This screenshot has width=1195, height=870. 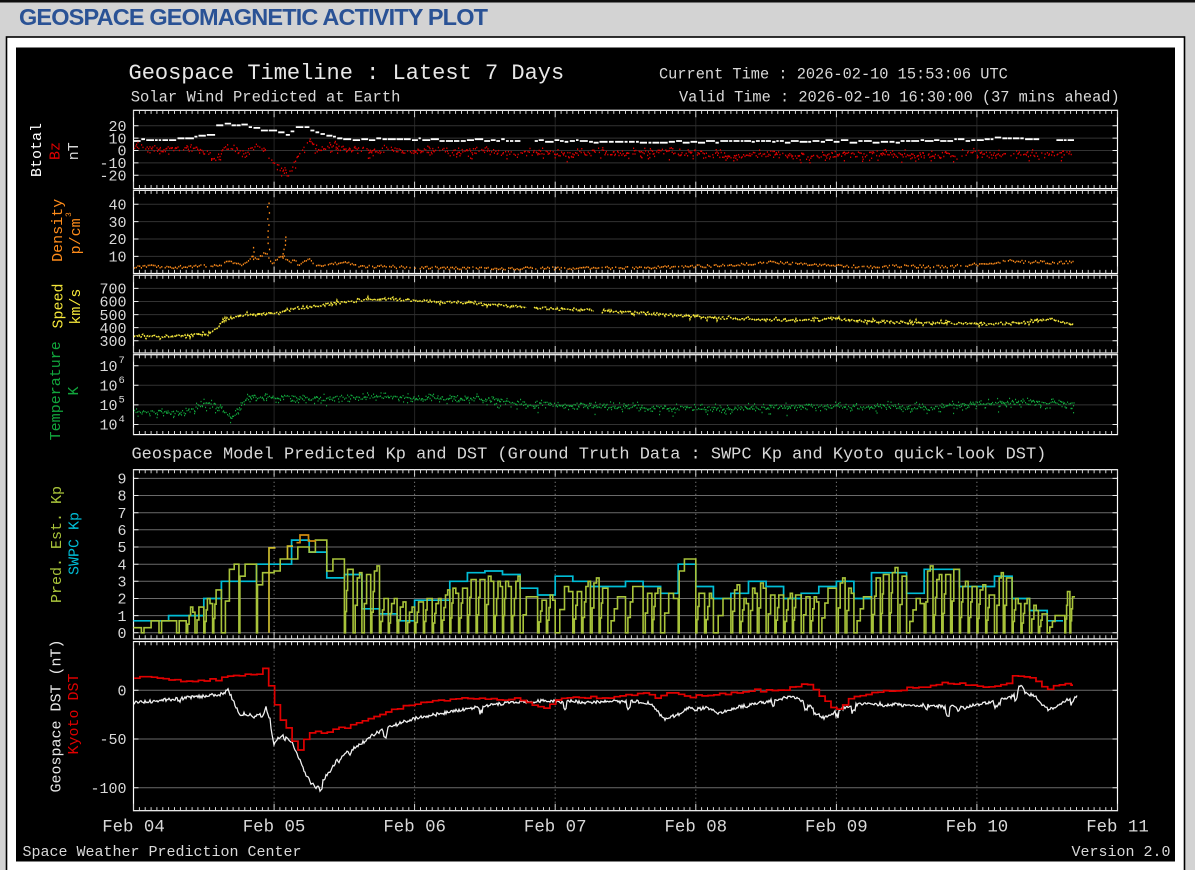 What do you see at coordinates (112, 290) in the screenshot?
I see `svg-text: 700` at bounding box center [112, 290].